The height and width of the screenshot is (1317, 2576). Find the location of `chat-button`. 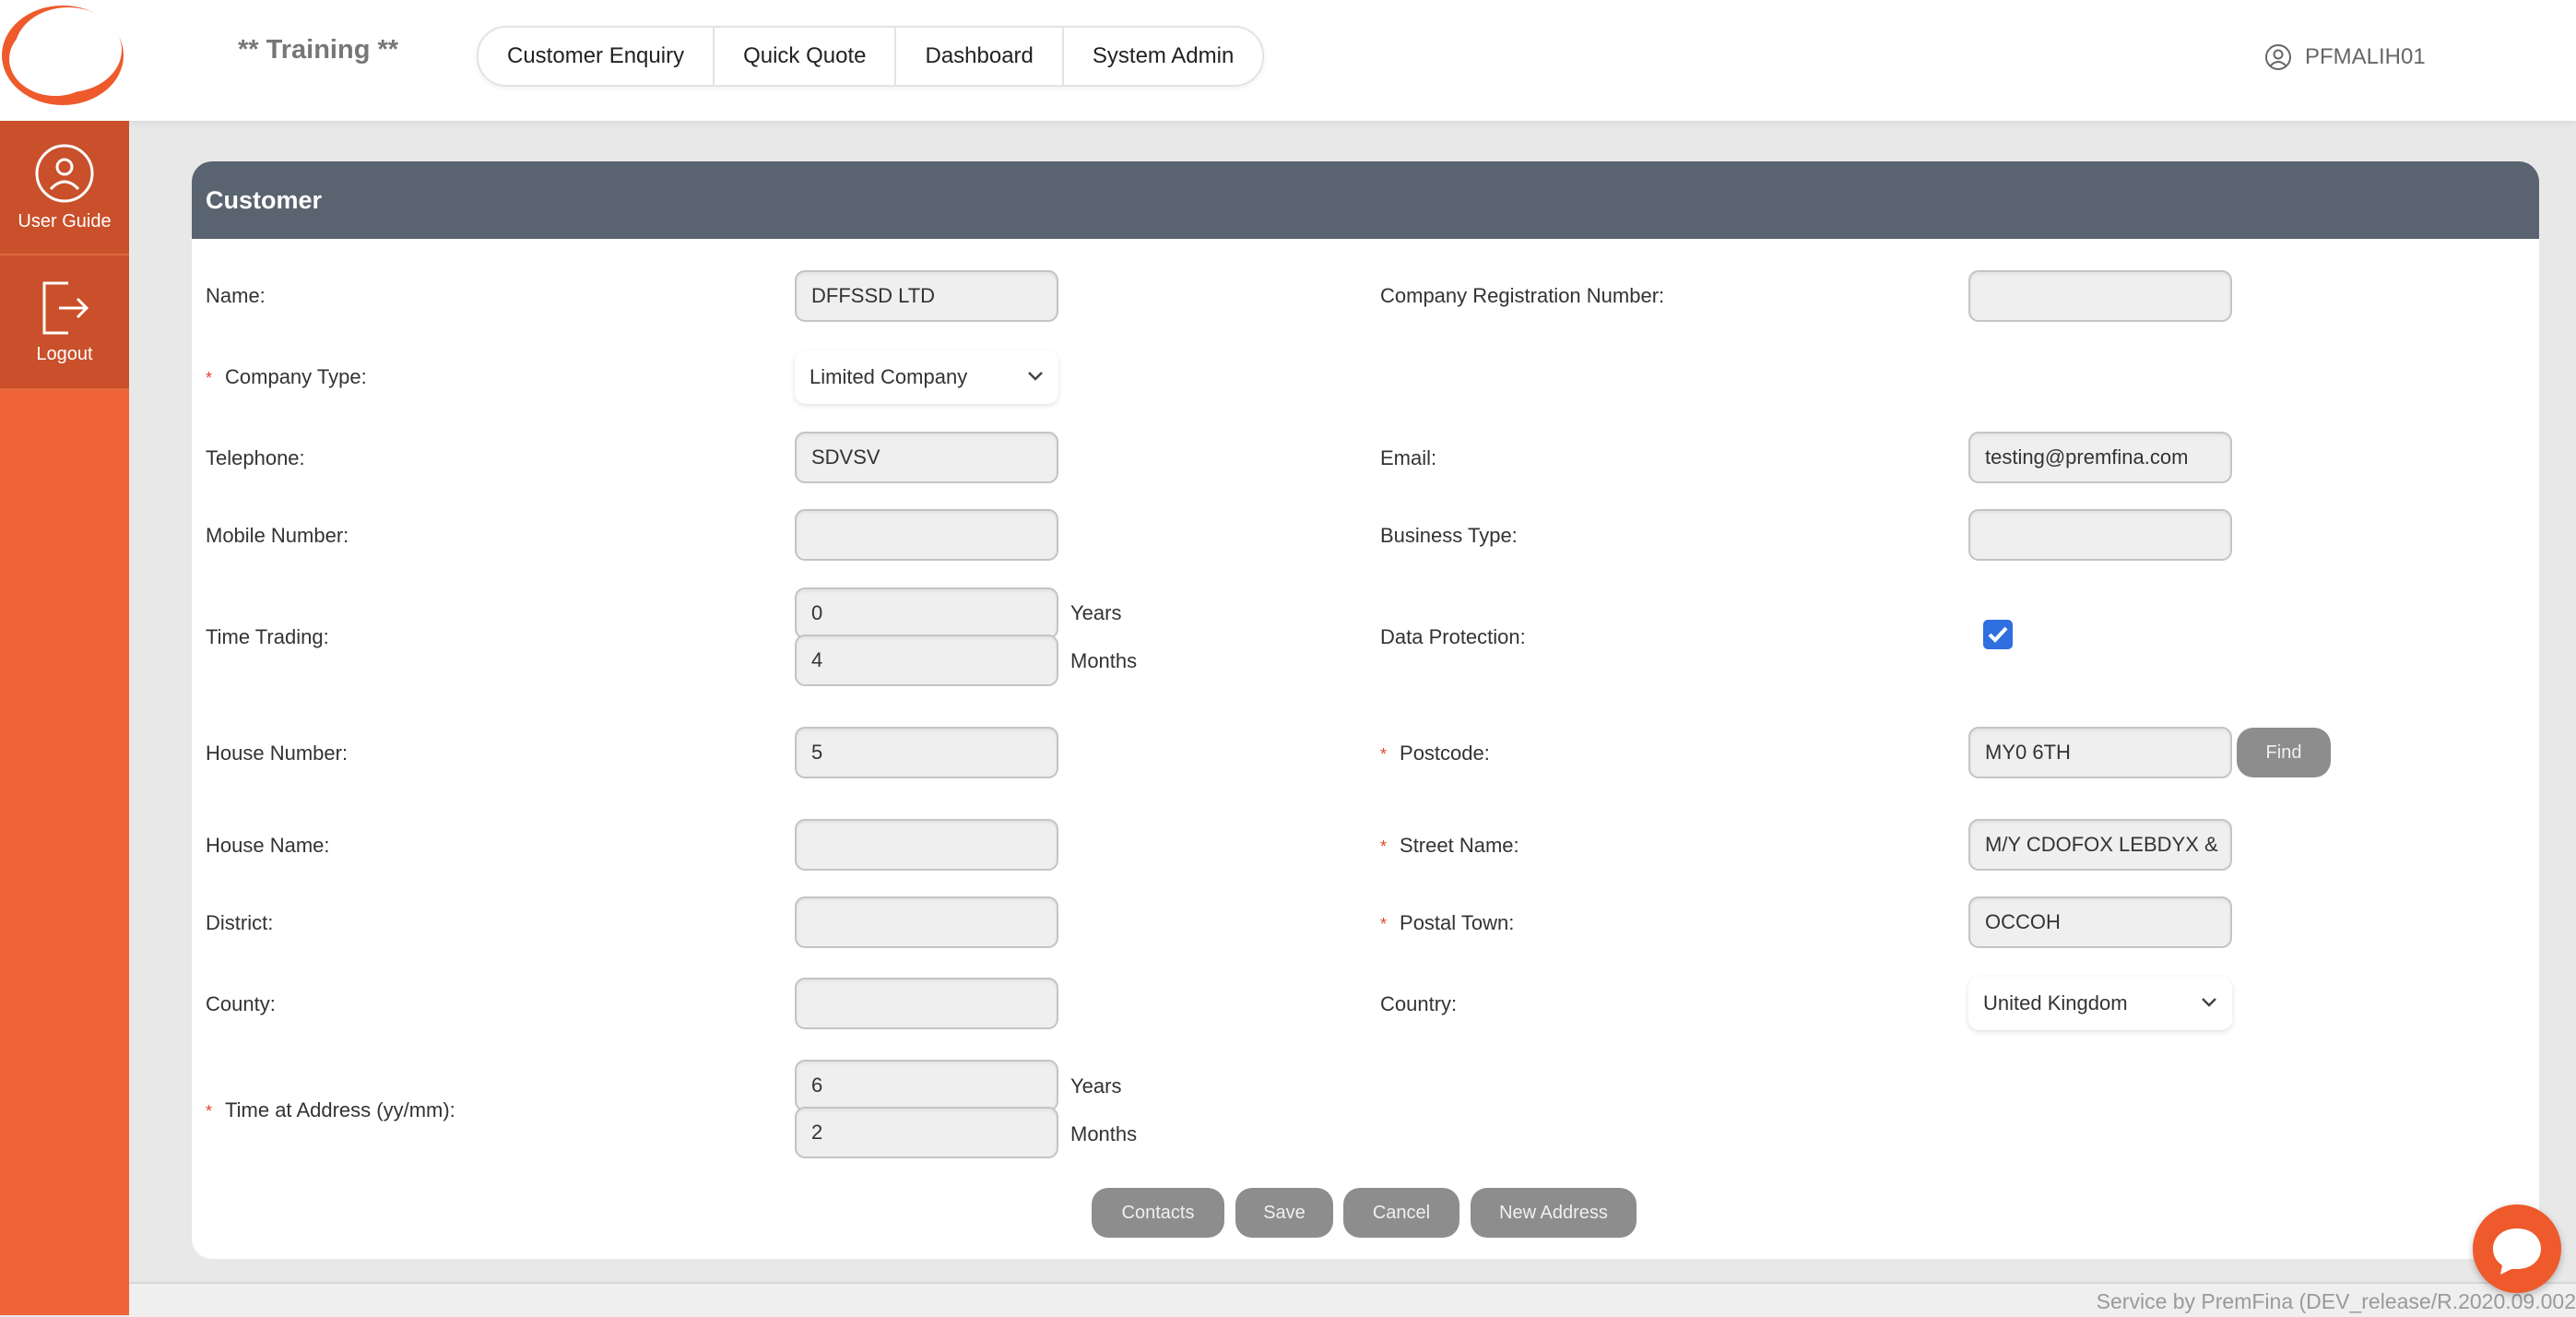

chat-button is located at coordinates (2517, 1249).